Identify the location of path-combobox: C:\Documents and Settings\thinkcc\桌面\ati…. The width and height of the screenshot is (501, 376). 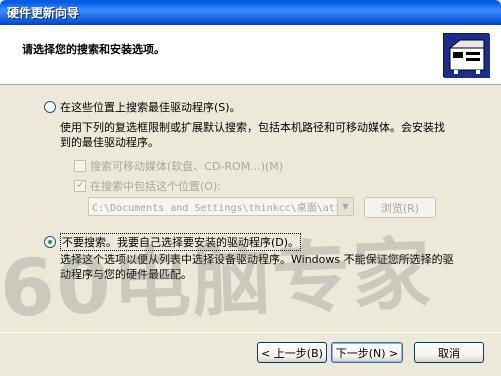
(221, 206).